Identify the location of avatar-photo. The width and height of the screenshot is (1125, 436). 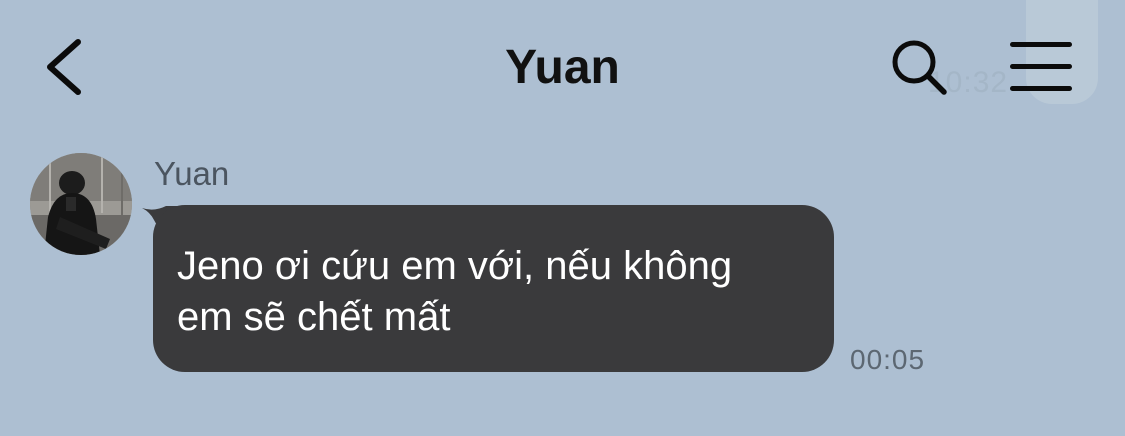
(81, 204).